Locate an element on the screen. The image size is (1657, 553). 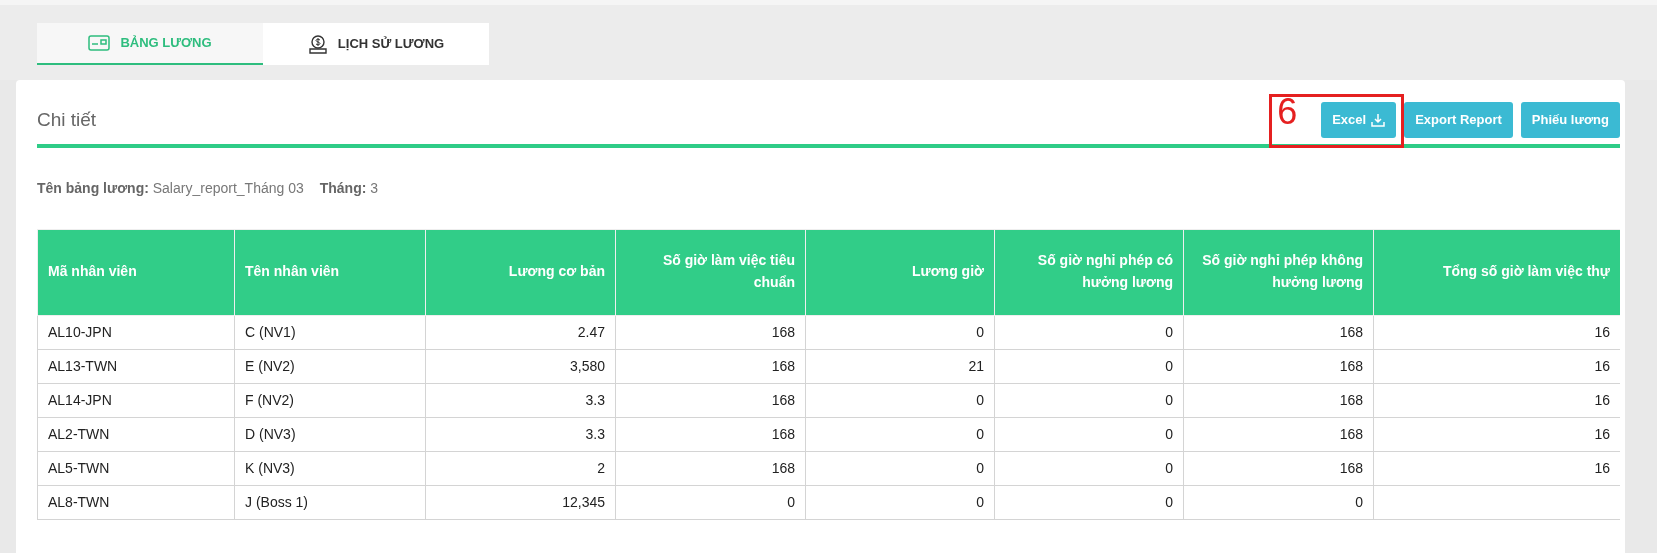
column-header: Lương cơ bản is located at coordinates (520, 272).